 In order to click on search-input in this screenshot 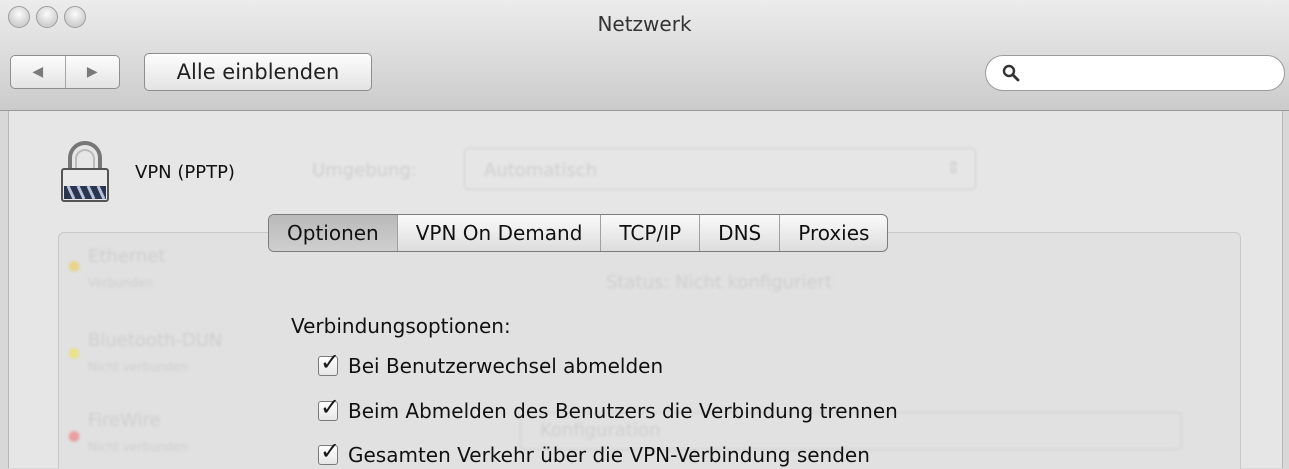, I will do `click(1143, 73)`.